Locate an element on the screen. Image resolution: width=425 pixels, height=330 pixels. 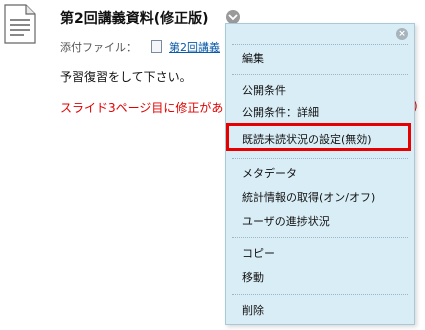
menu-item-move: 移動 is located at coordinates (253, 277).